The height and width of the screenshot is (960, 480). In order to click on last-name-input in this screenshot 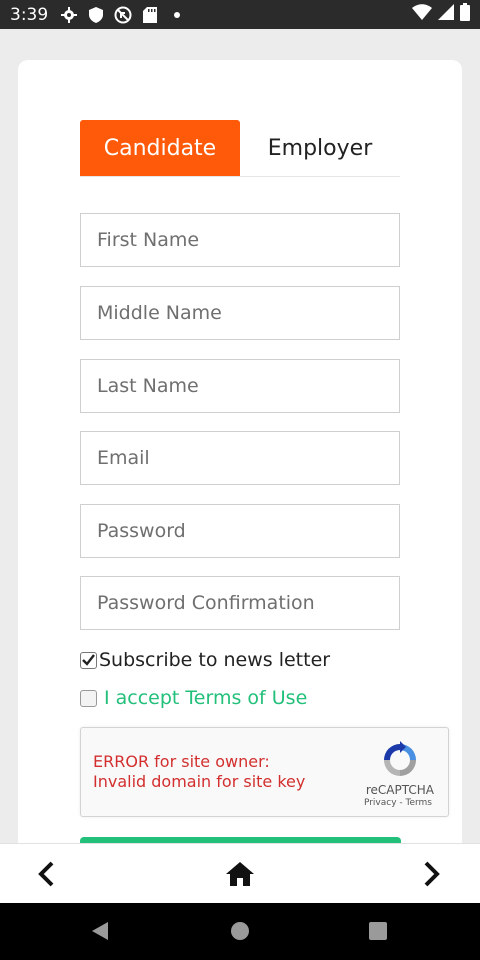, I will do `click(240, 386)`.